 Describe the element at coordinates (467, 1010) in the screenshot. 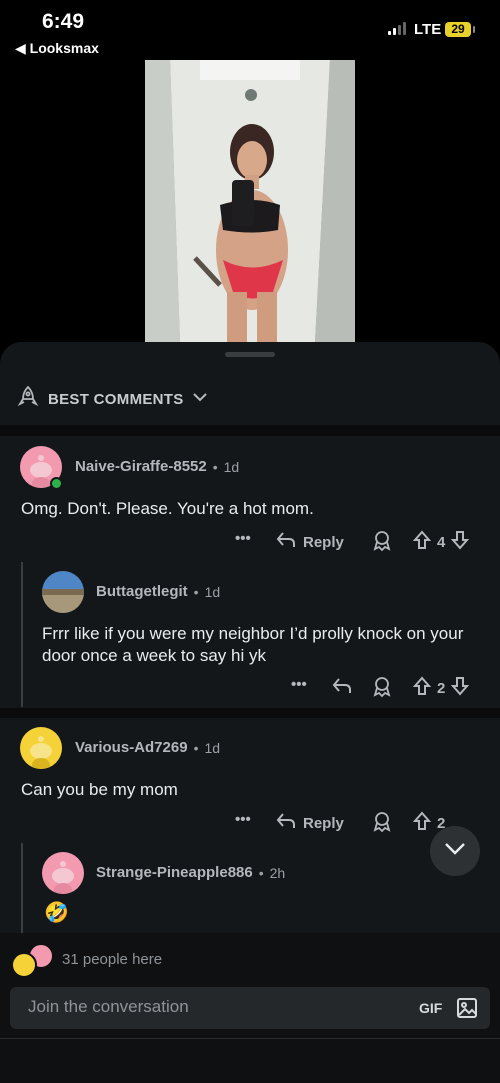

I see `image-icon` at that location.